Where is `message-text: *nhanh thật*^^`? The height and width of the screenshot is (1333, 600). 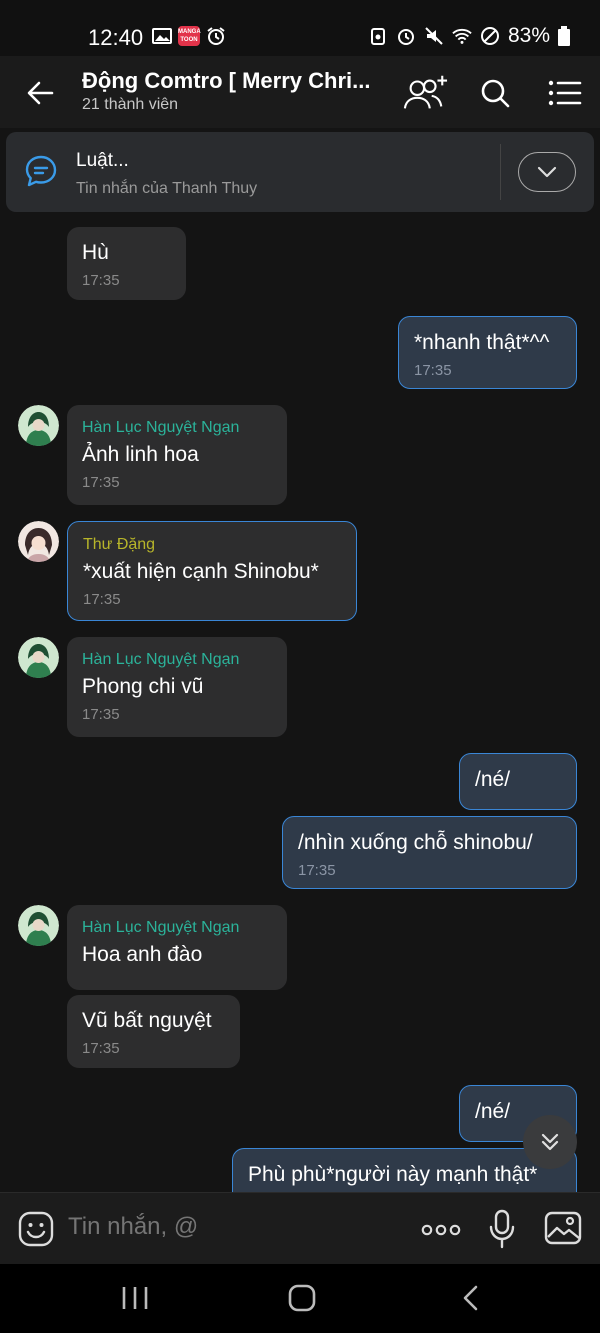 message-text: *nhanh thật*^^ is located at coordinates (482, 342).